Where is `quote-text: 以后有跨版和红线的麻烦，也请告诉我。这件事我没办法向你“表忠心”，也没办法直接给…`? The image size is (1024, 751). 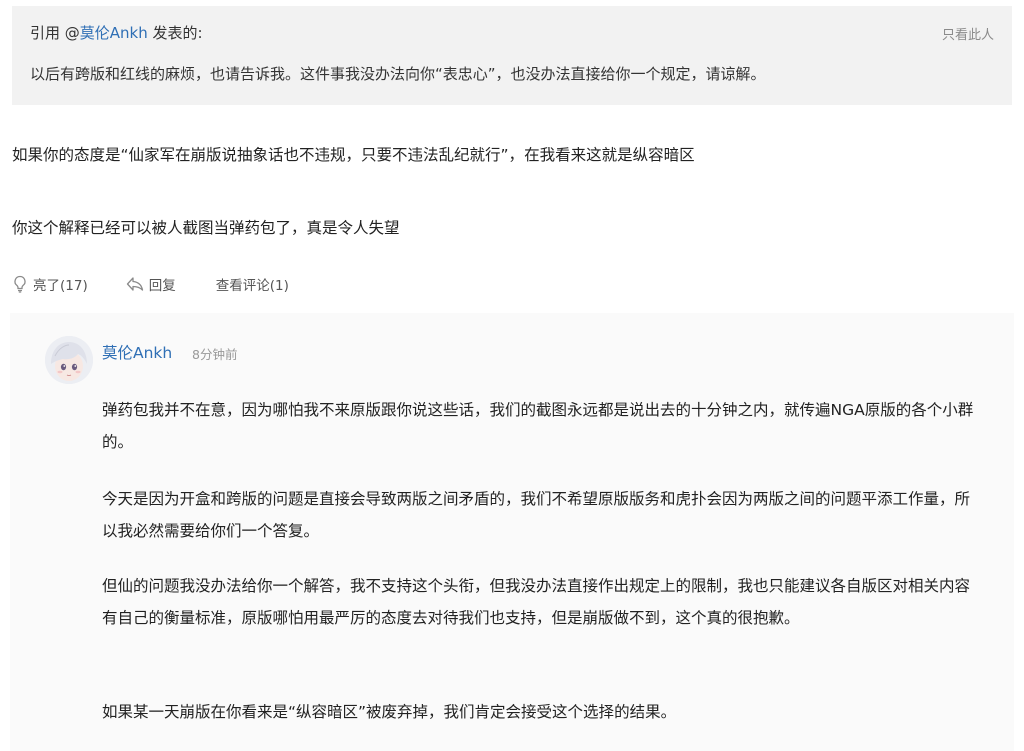
quote-text: 以后有跨版和红线的麻烦，也请告诉我。这件事我没办法向你“表忠心”，也没办法直接给… is located at coordinates (398, 74).